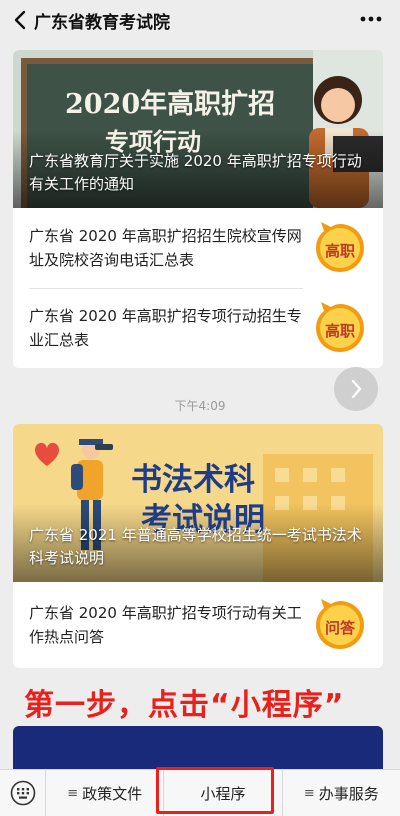 Image resolution: width=400 pixels, height=816 pixels. Describe the element at coordinates (165, 328) in the screenshot. I see `list-item-title: 广东省 2020 年高职扩招专项行动招生专业汇总表` at that location.